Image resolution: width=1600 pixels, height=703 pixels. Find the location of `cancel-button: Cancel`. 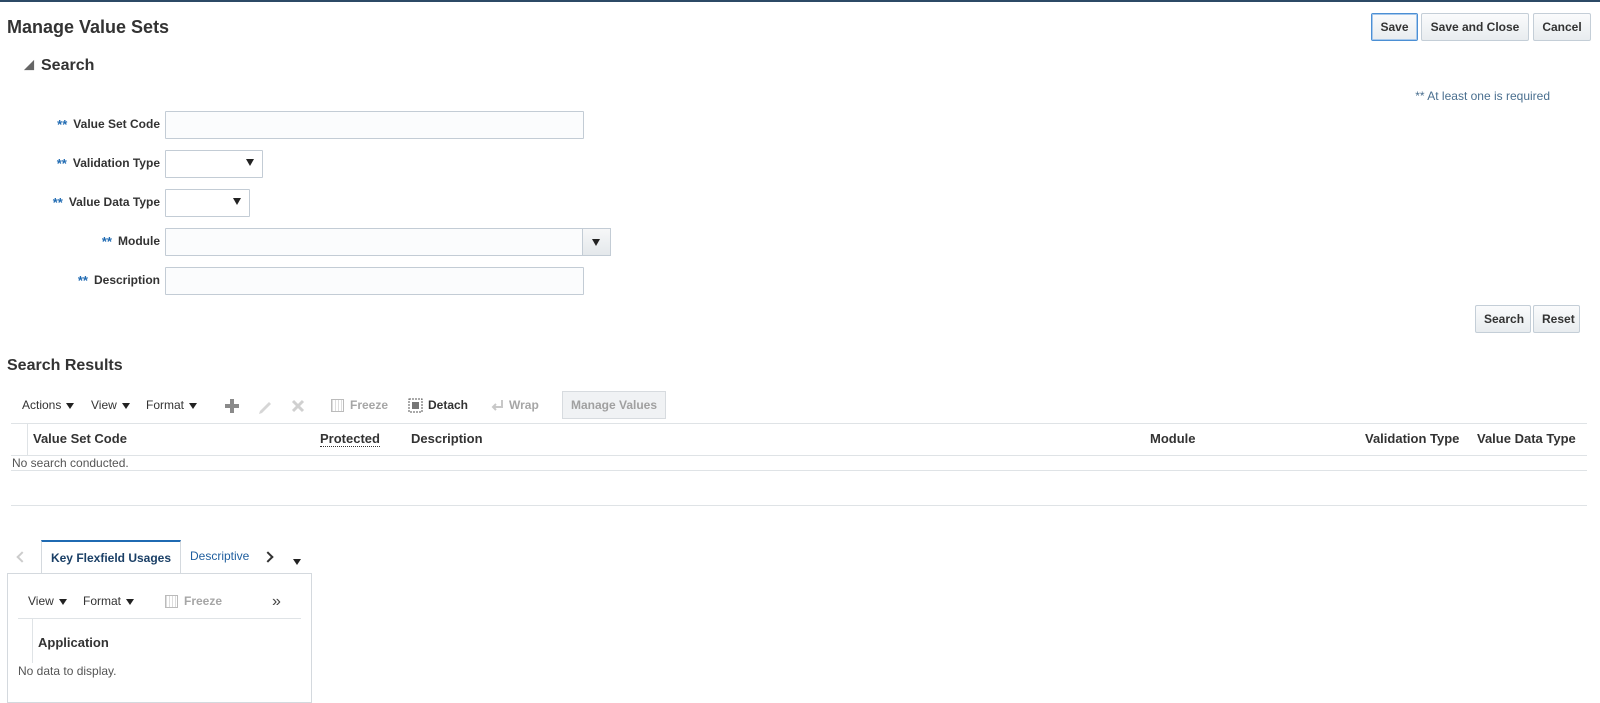

cancel-button: Cancel is located at coordinates (1562, 27).